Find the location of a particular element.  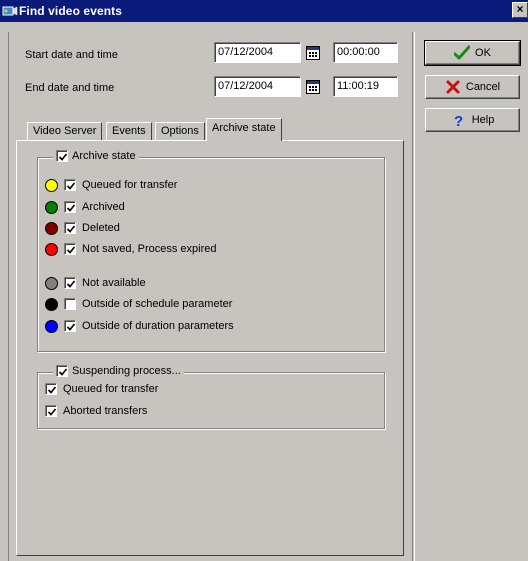

video-camera-icon is located at coordinates (10, 11).